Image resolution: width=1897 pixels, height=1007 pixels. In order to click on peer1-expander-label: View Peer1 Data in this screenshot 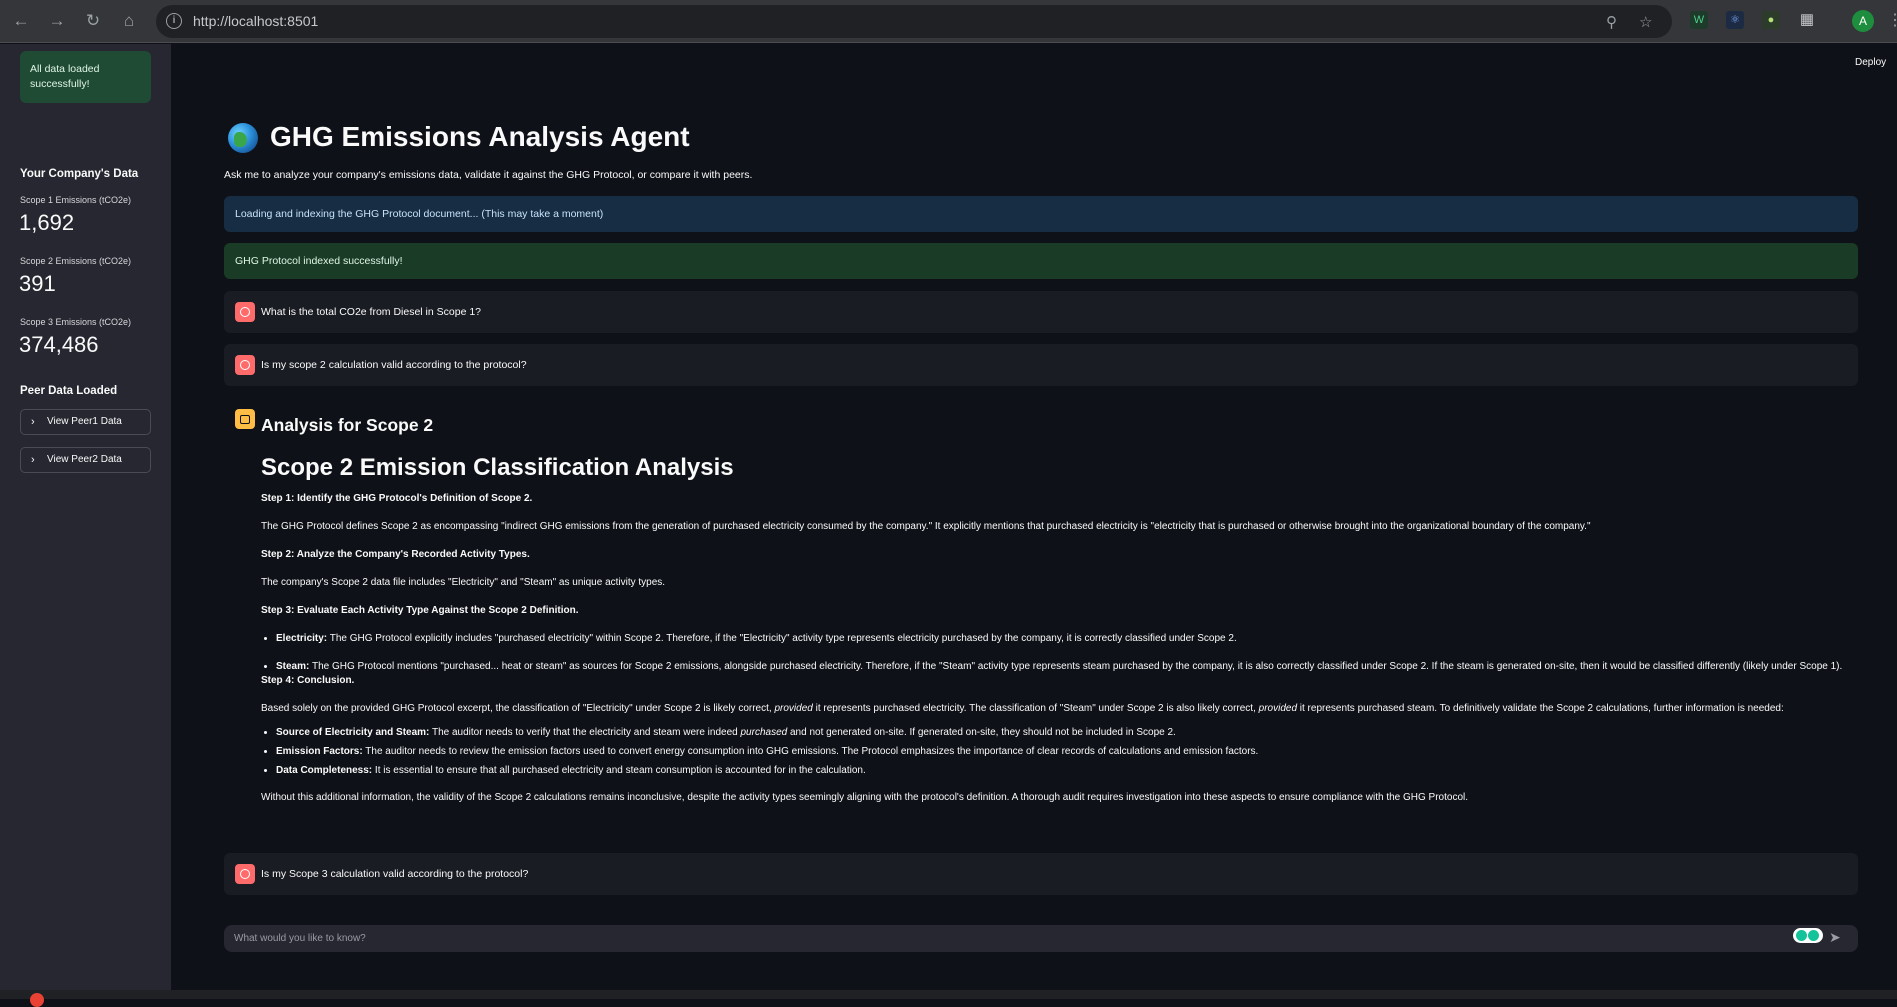, I will do `click(84, 421)`.